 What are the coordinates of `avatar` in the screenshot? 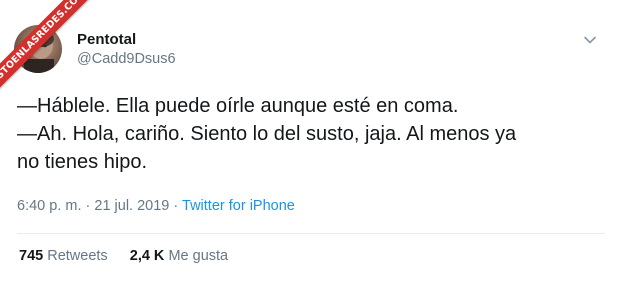 It's located at (38, 49).